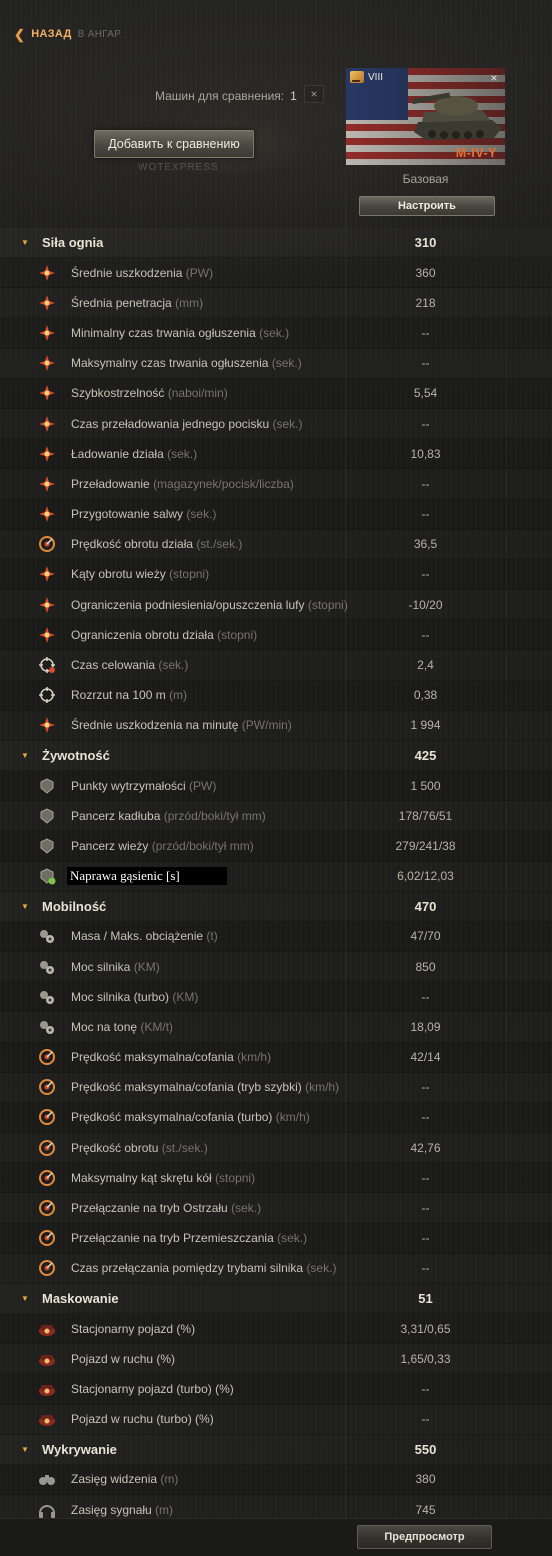 The width and height of the screenshot is (552, 1556). Describe the element at coordinates (189, 302) in the screenshot. I see `stat-unit: (mm)` at that location.